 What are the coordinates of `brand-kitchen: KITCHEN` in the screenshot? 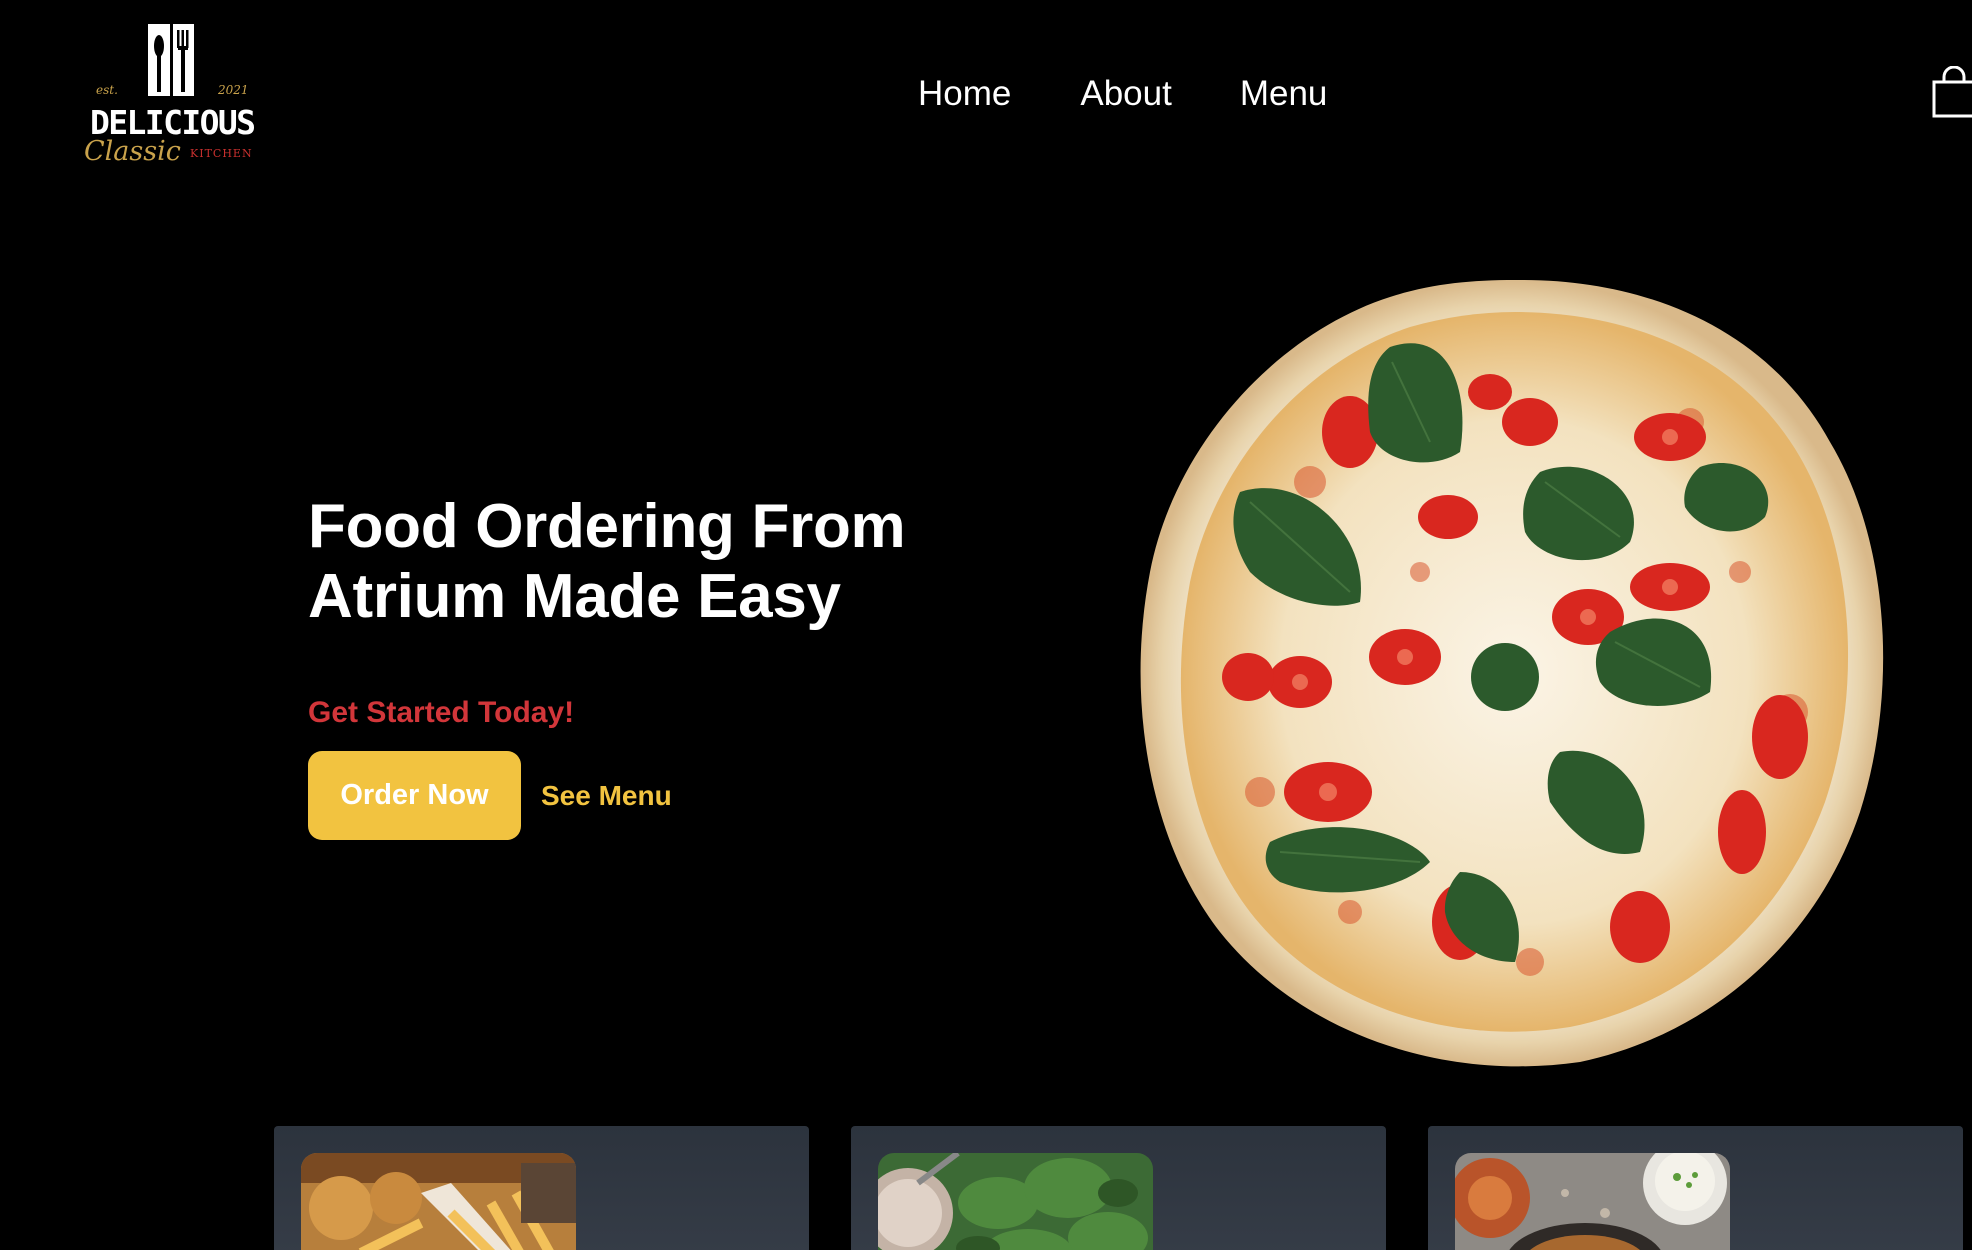 It's located at (221, 153).